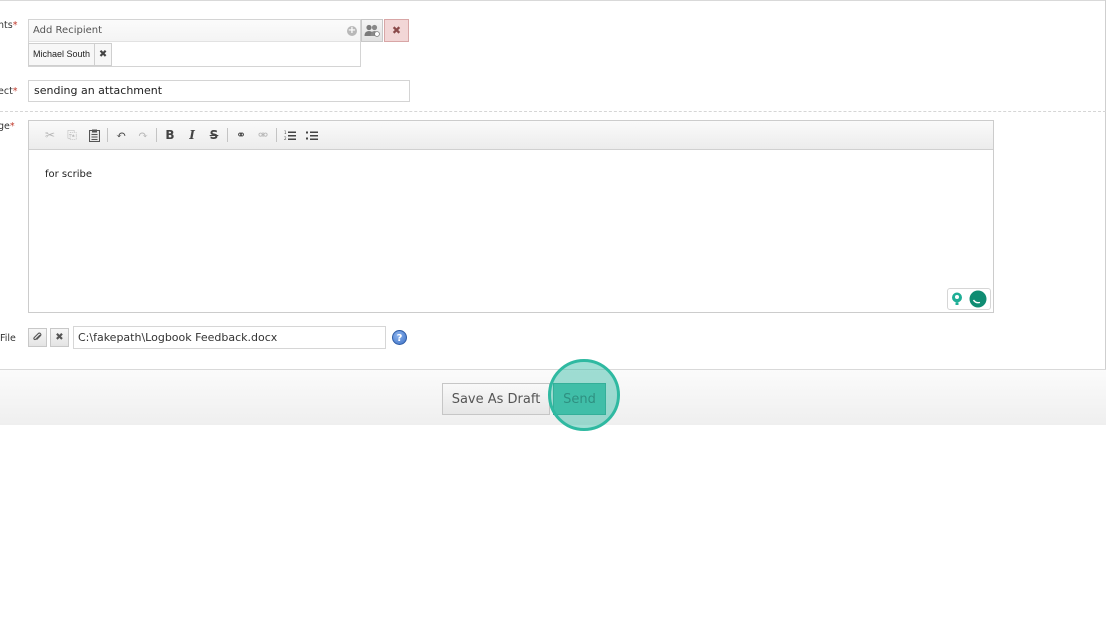 The image size is (1120, 626). What do you see at coordinates (312, 135) in the screenshot?
I see `bulleted-list-icon` at bounding box center [312, 135].